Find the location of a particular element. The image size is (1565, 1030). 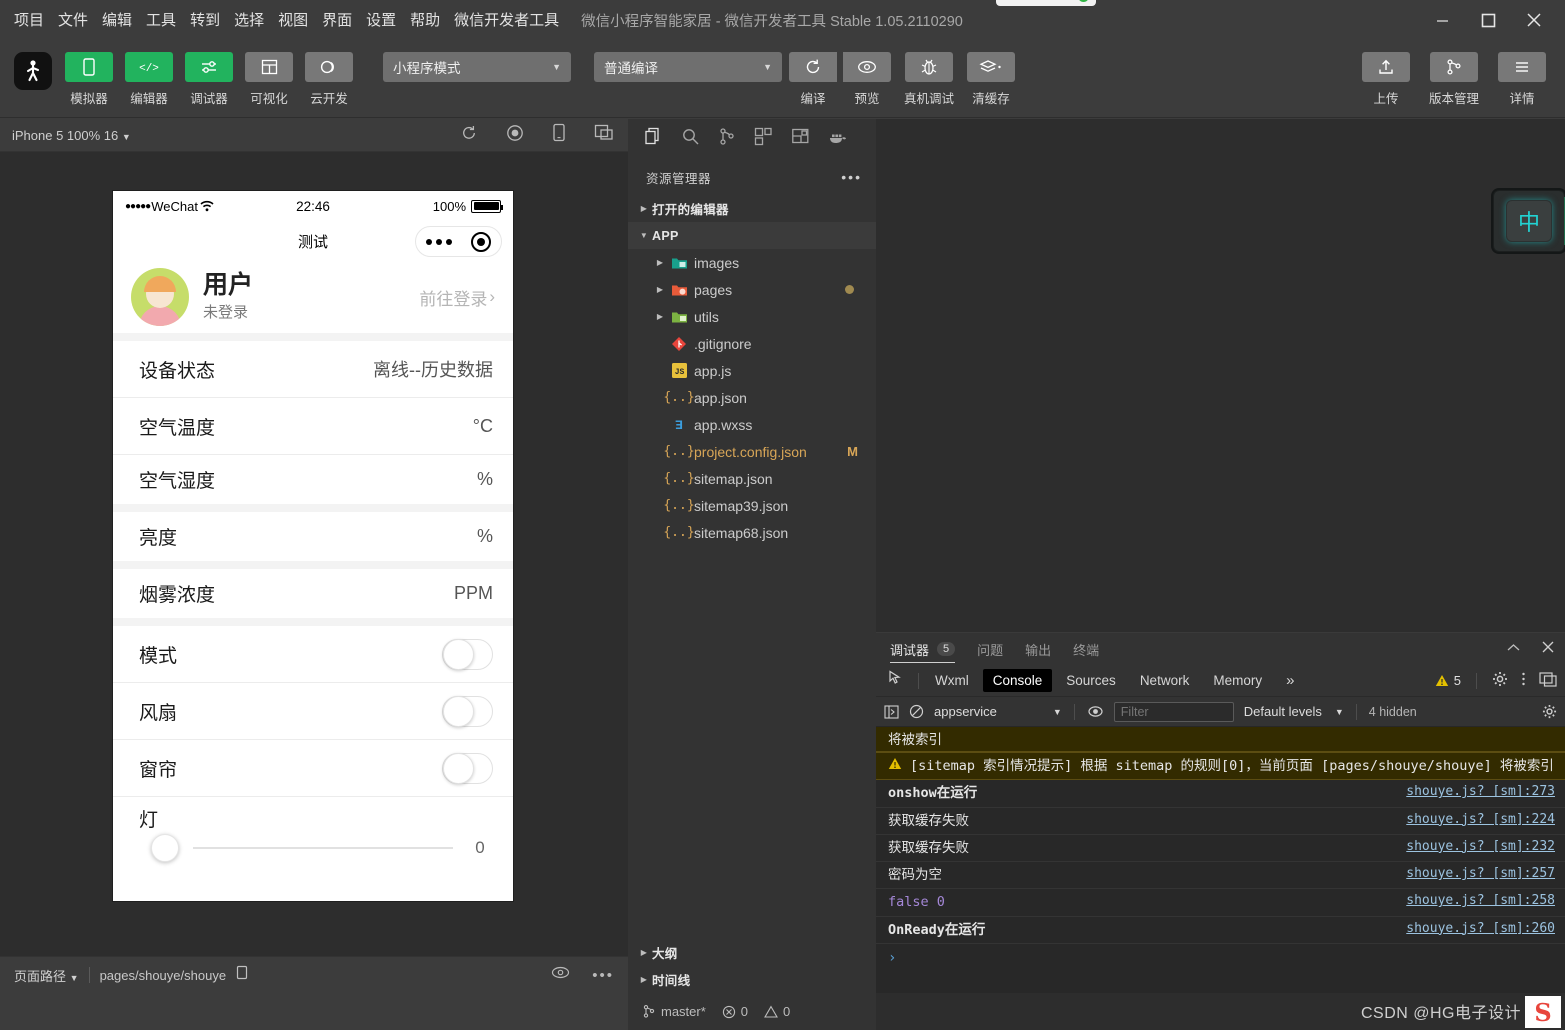

tree-item-app-wxss: Ǝ app.wxss is located at coordinates (752, 424).